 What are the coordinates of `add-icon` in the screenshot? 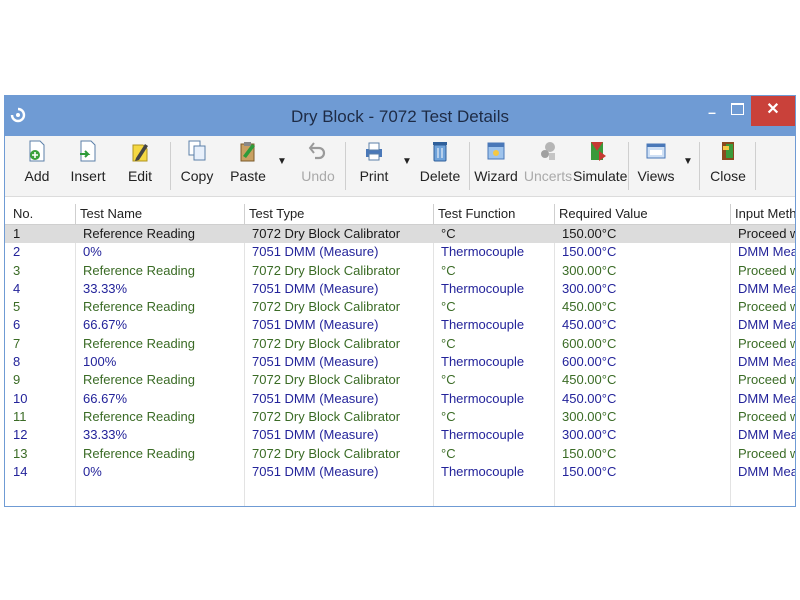 It's located at (37, 151).